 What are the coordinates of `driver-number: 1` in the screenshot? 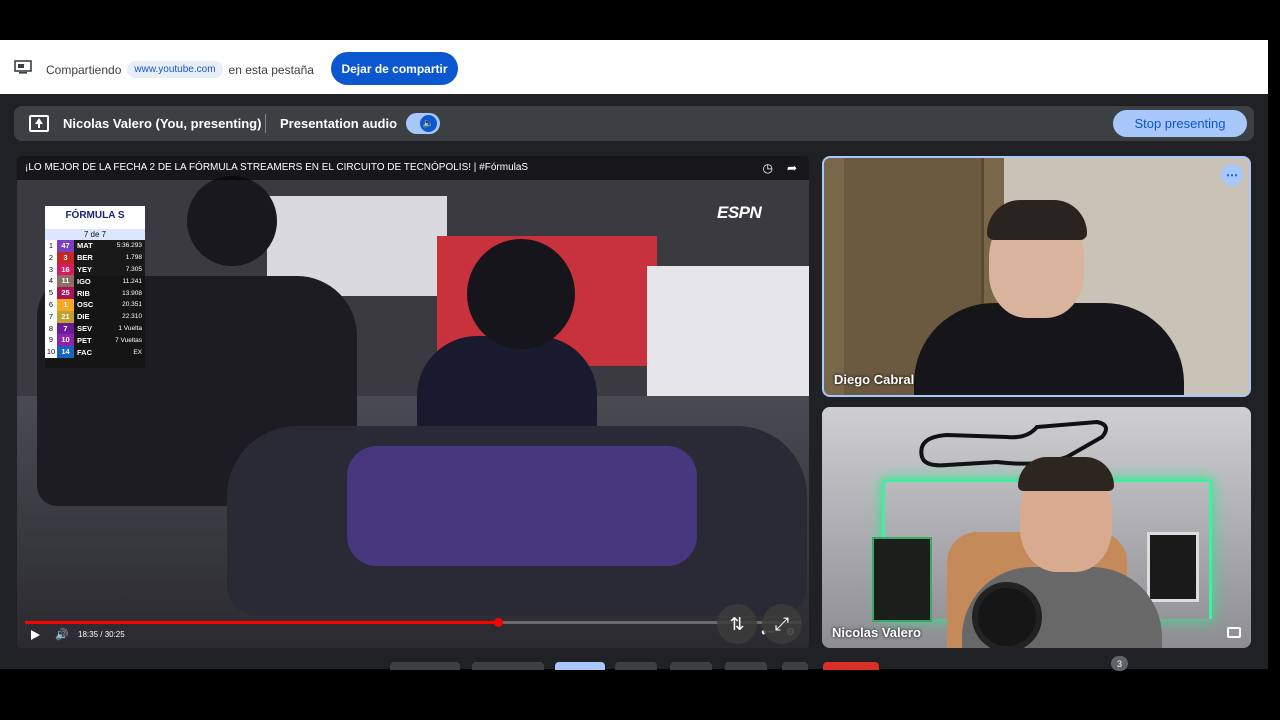 It's located at (65, 304).